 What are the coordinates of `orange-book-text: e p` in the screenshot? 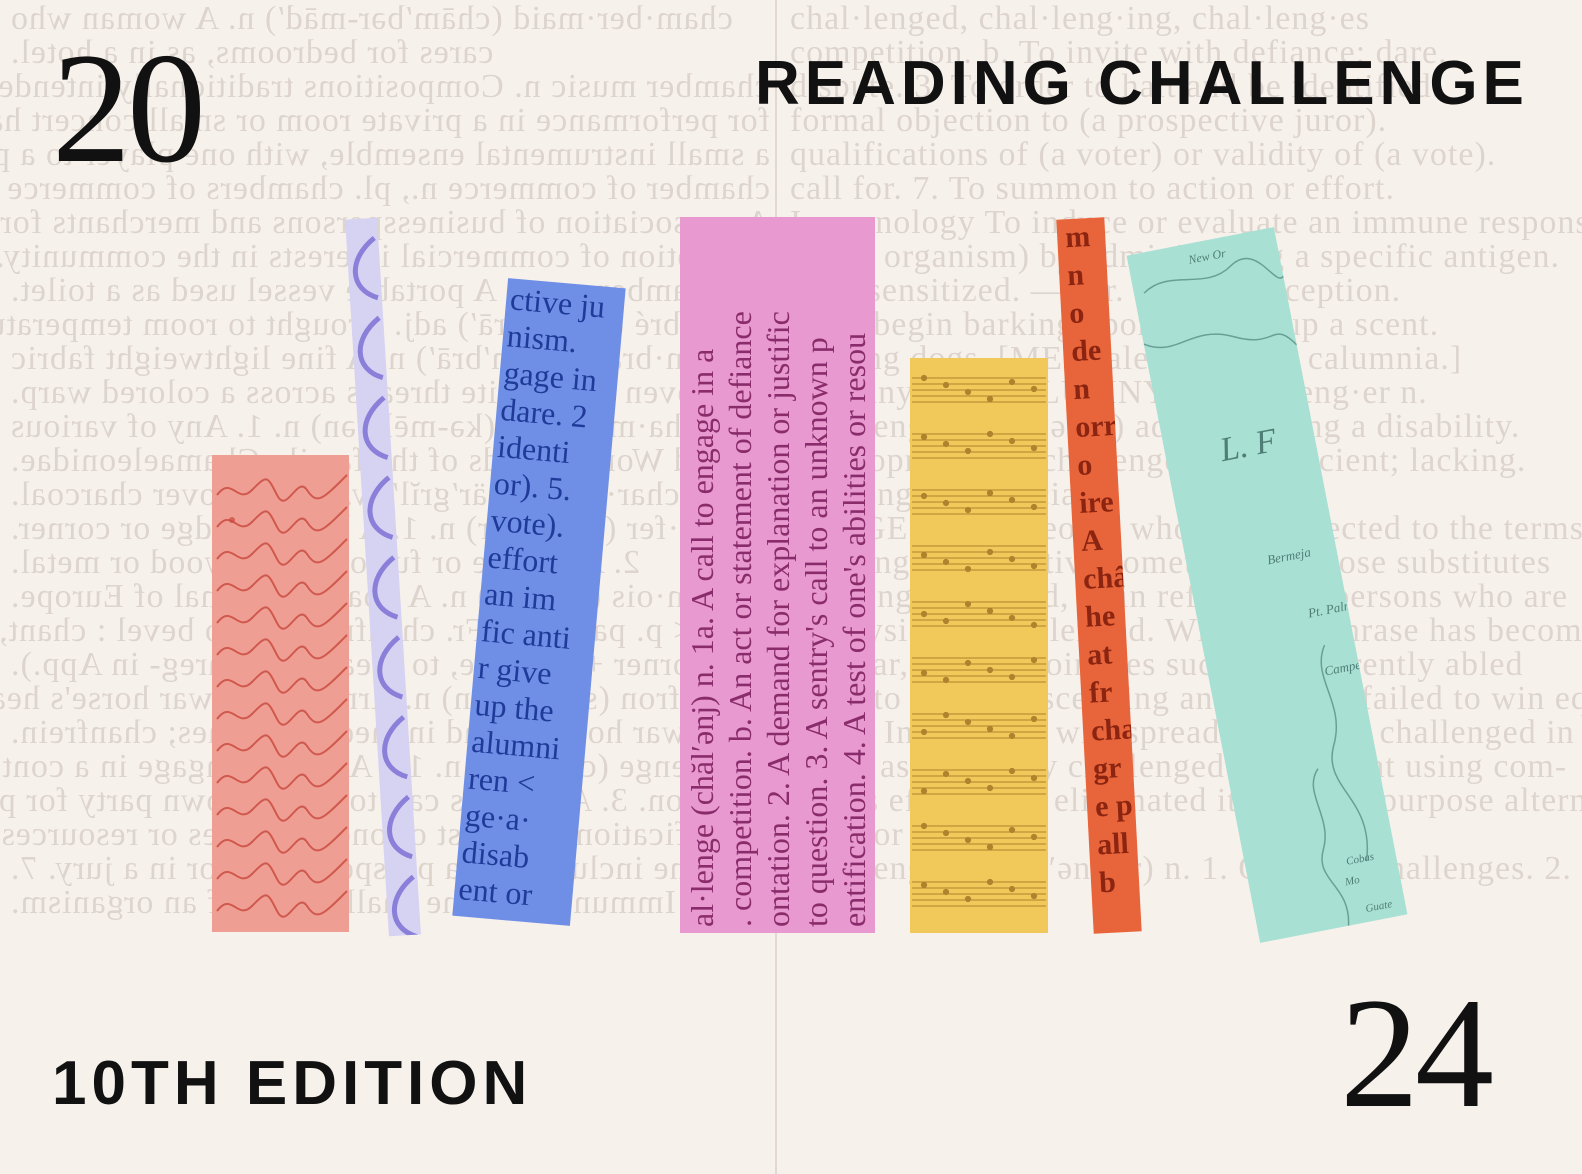 It's located at (1114, 806).